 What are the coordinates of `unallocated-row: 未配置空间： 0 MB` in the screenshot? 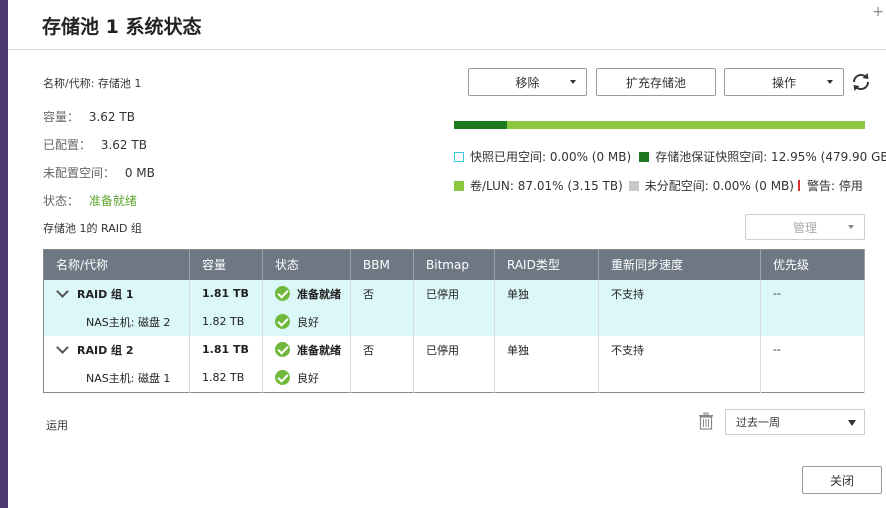 It's located at (99, 172).